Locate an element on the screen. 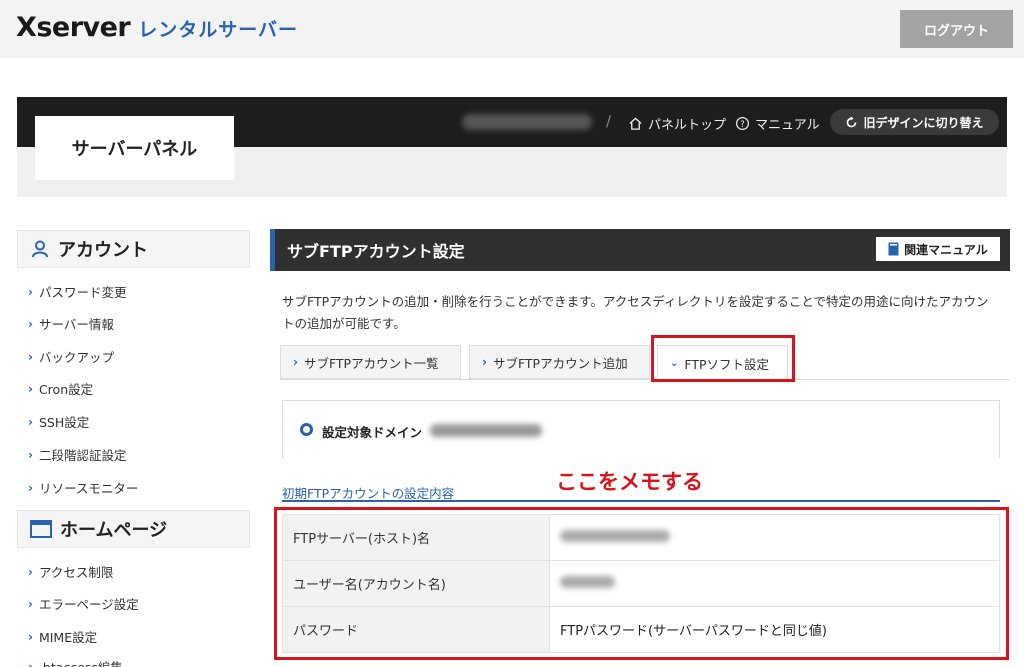 The width and height of the screenshot is (1024, 667). sidebar-item-ssh: › SSH設定 is located at coordinates (58, 421).